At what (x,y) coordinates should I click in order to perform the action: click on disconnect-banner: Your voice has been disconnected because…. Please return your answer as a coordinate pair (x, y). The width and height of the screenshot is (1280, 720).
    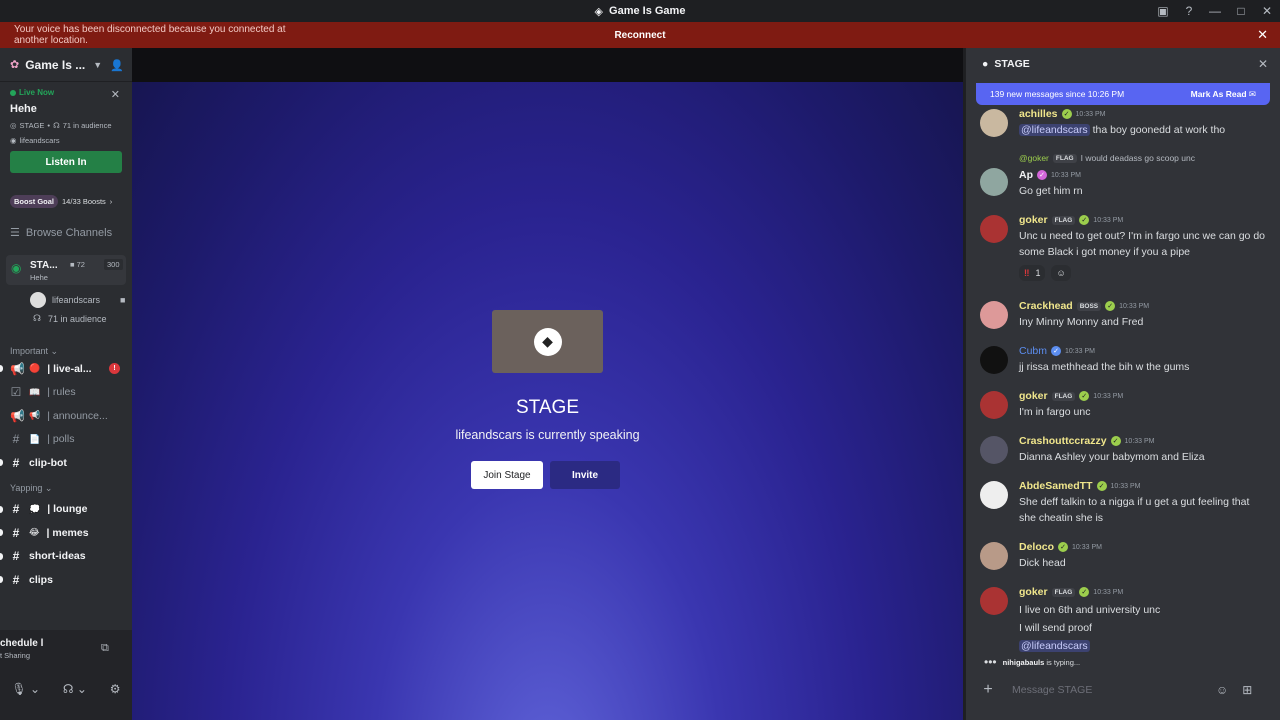
    Looking at the image, I should click on (640, 35).